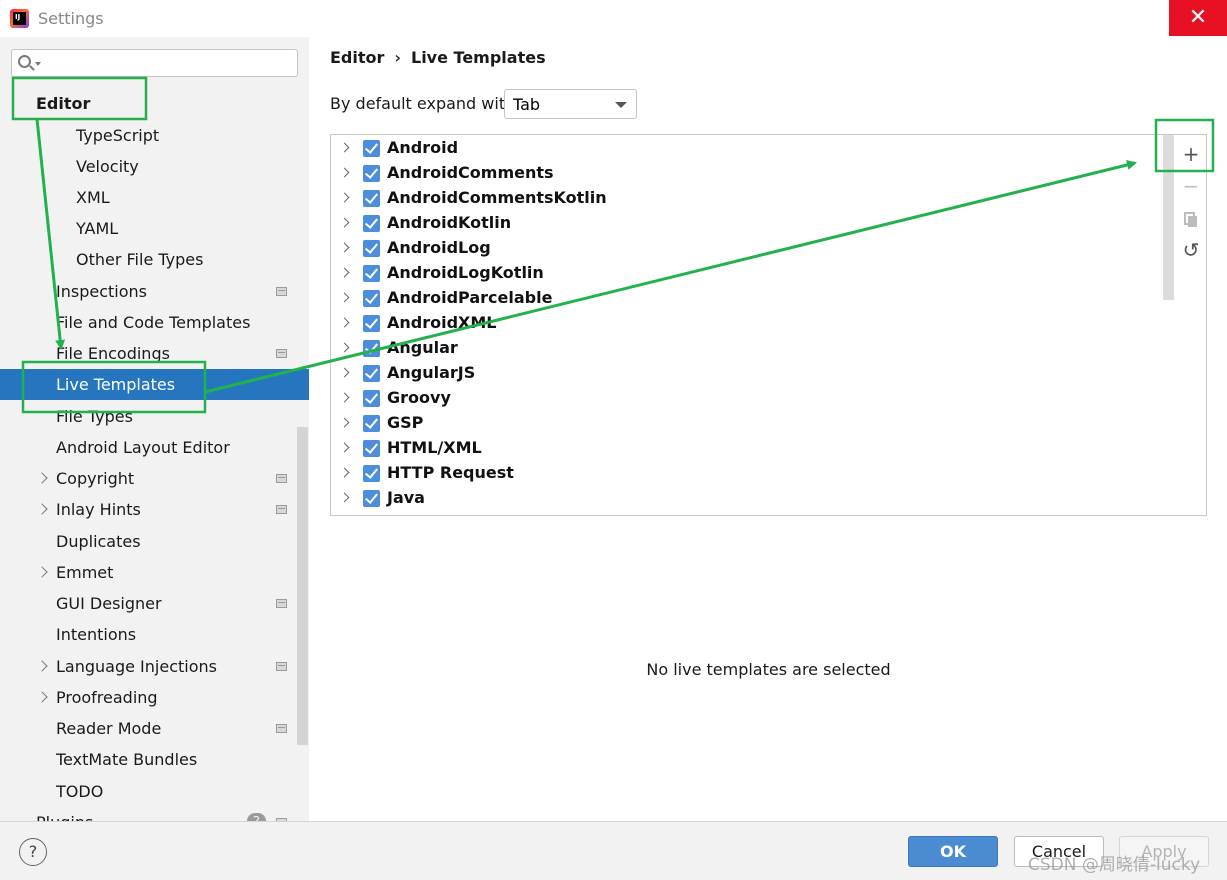 The height and width of the screenshot is (880, 1227). Describe the element at coordinates (98, 541) in the screenshot. I see `sidebar-item-label: Duplicates` at that location.